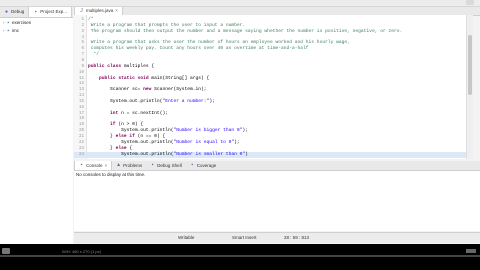  I want to click on code-token: "Number is bigger than 0", so click(208, 131).